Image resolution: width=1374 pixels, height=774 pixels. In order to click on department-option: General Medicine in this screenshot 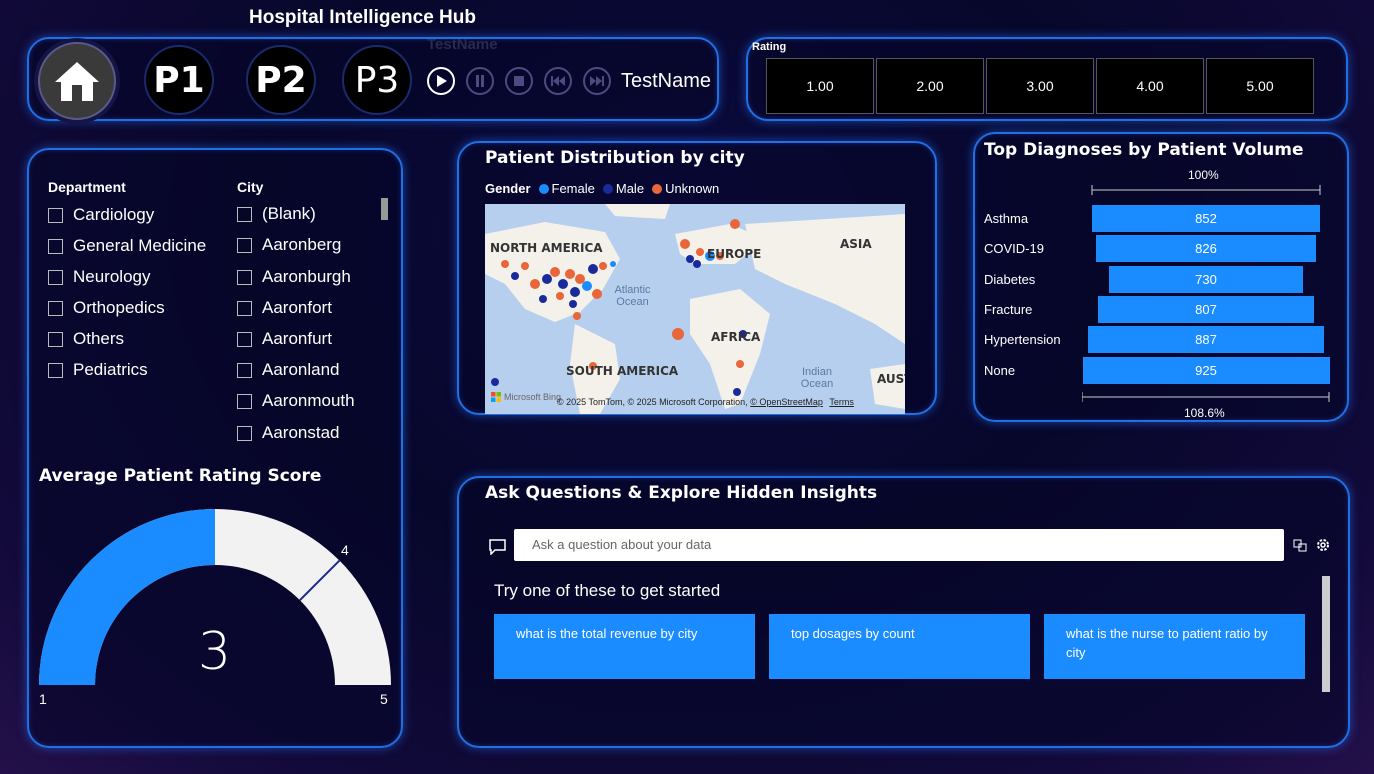, I will do `click(127, 246)`.